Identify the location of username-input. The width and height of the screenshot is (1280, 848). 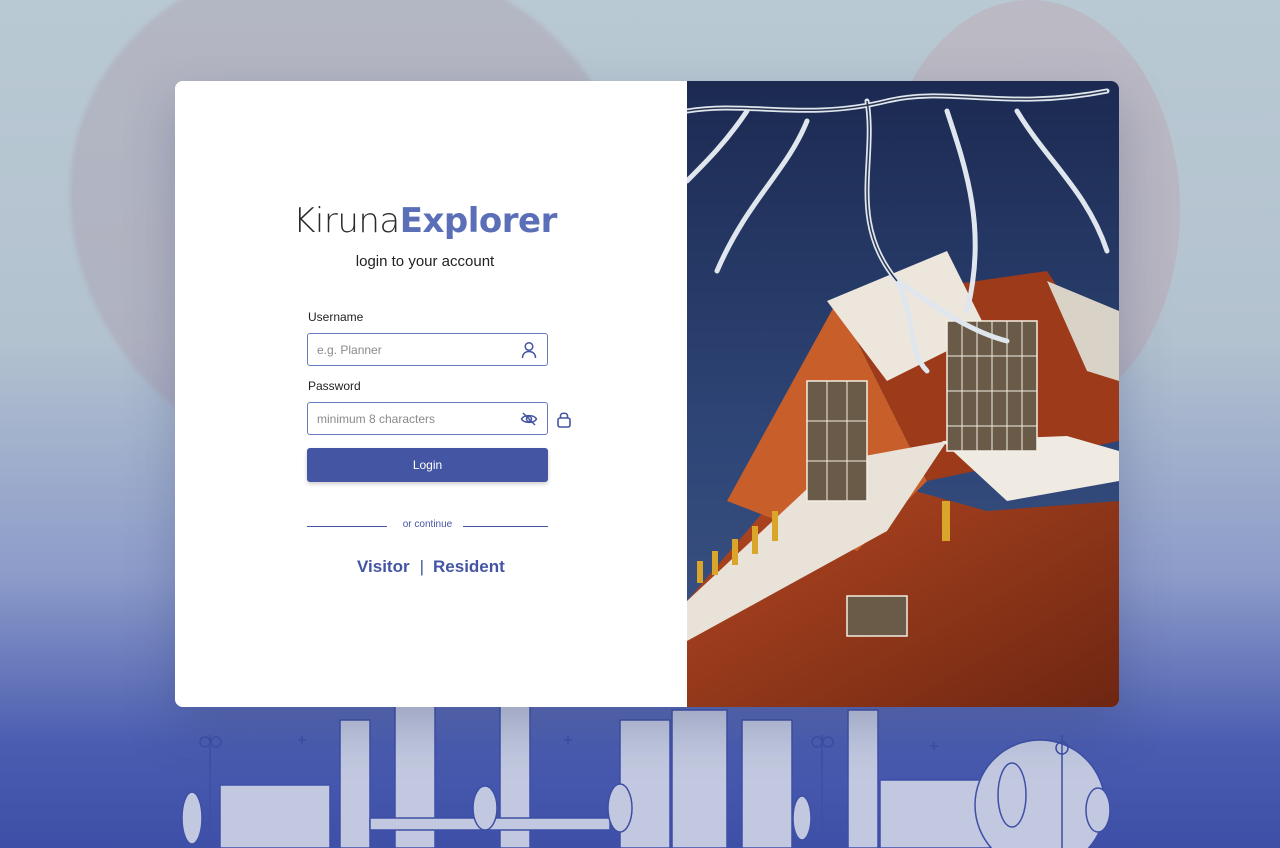
(418, 349).